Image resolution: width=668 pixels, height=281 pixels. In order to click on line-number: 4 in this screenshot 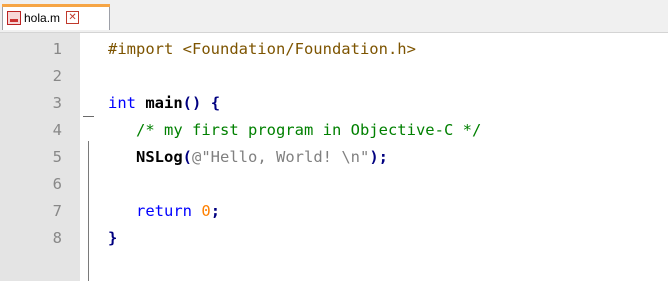, I will do `click(57, 130)`.